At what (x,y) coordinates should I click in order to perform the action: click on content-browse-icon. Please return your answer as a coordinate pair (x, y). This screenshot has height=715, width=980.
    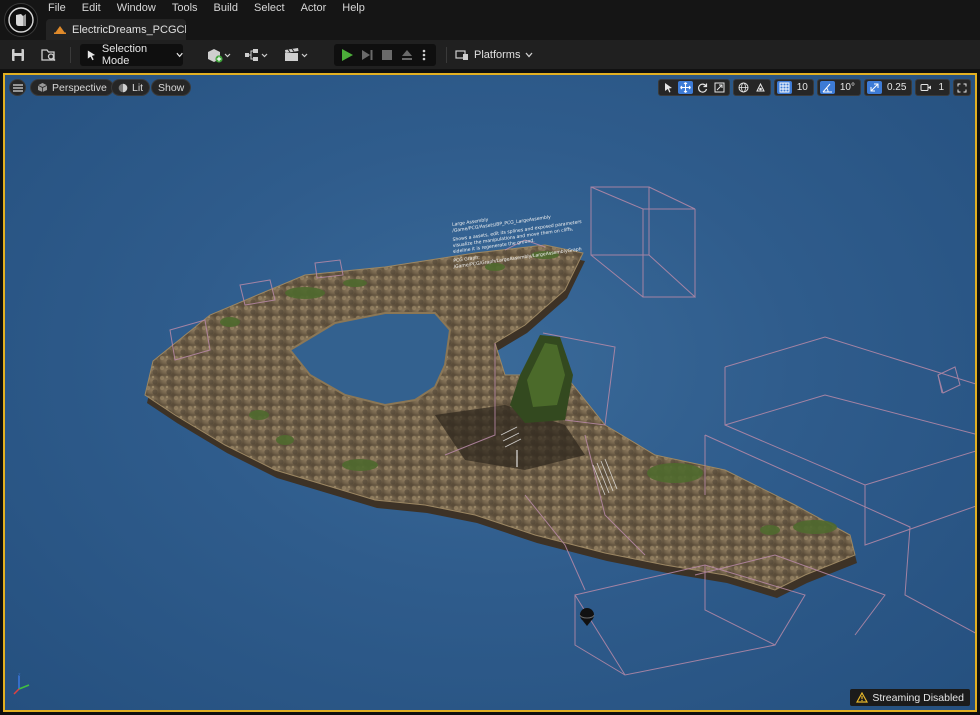
    Looking at the image, I should click on (49, 55).